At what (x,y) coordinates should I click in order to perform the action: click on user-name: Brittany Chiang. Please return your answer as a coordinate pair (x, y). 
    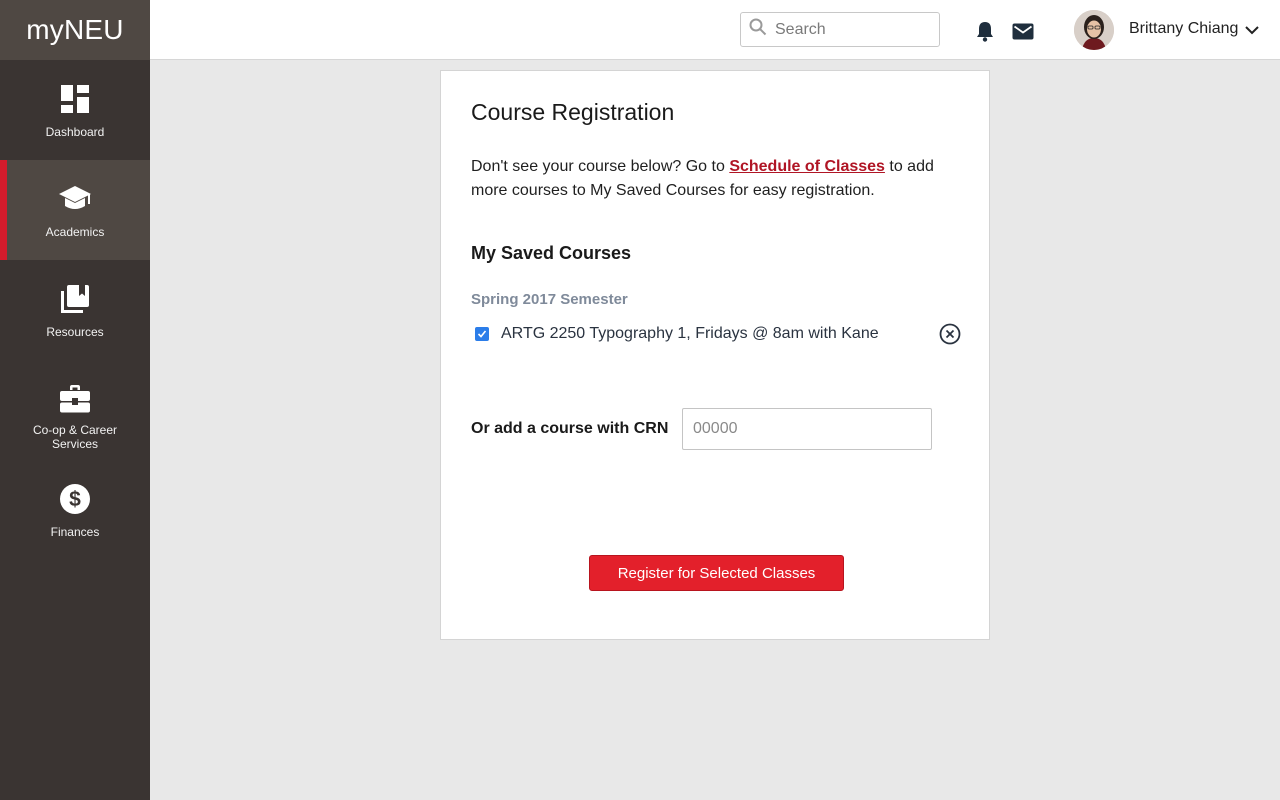
    Looking at the image, I should click on (1183, 29).